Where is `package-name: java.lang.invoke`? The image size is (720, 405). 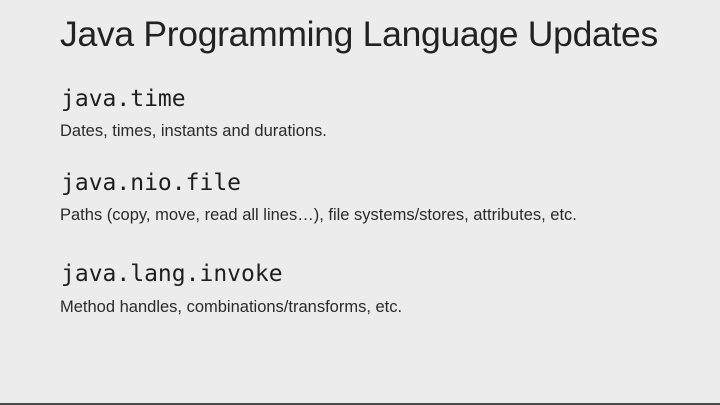
package-name: java.lang.invoke is located at coordinates (172, 274).